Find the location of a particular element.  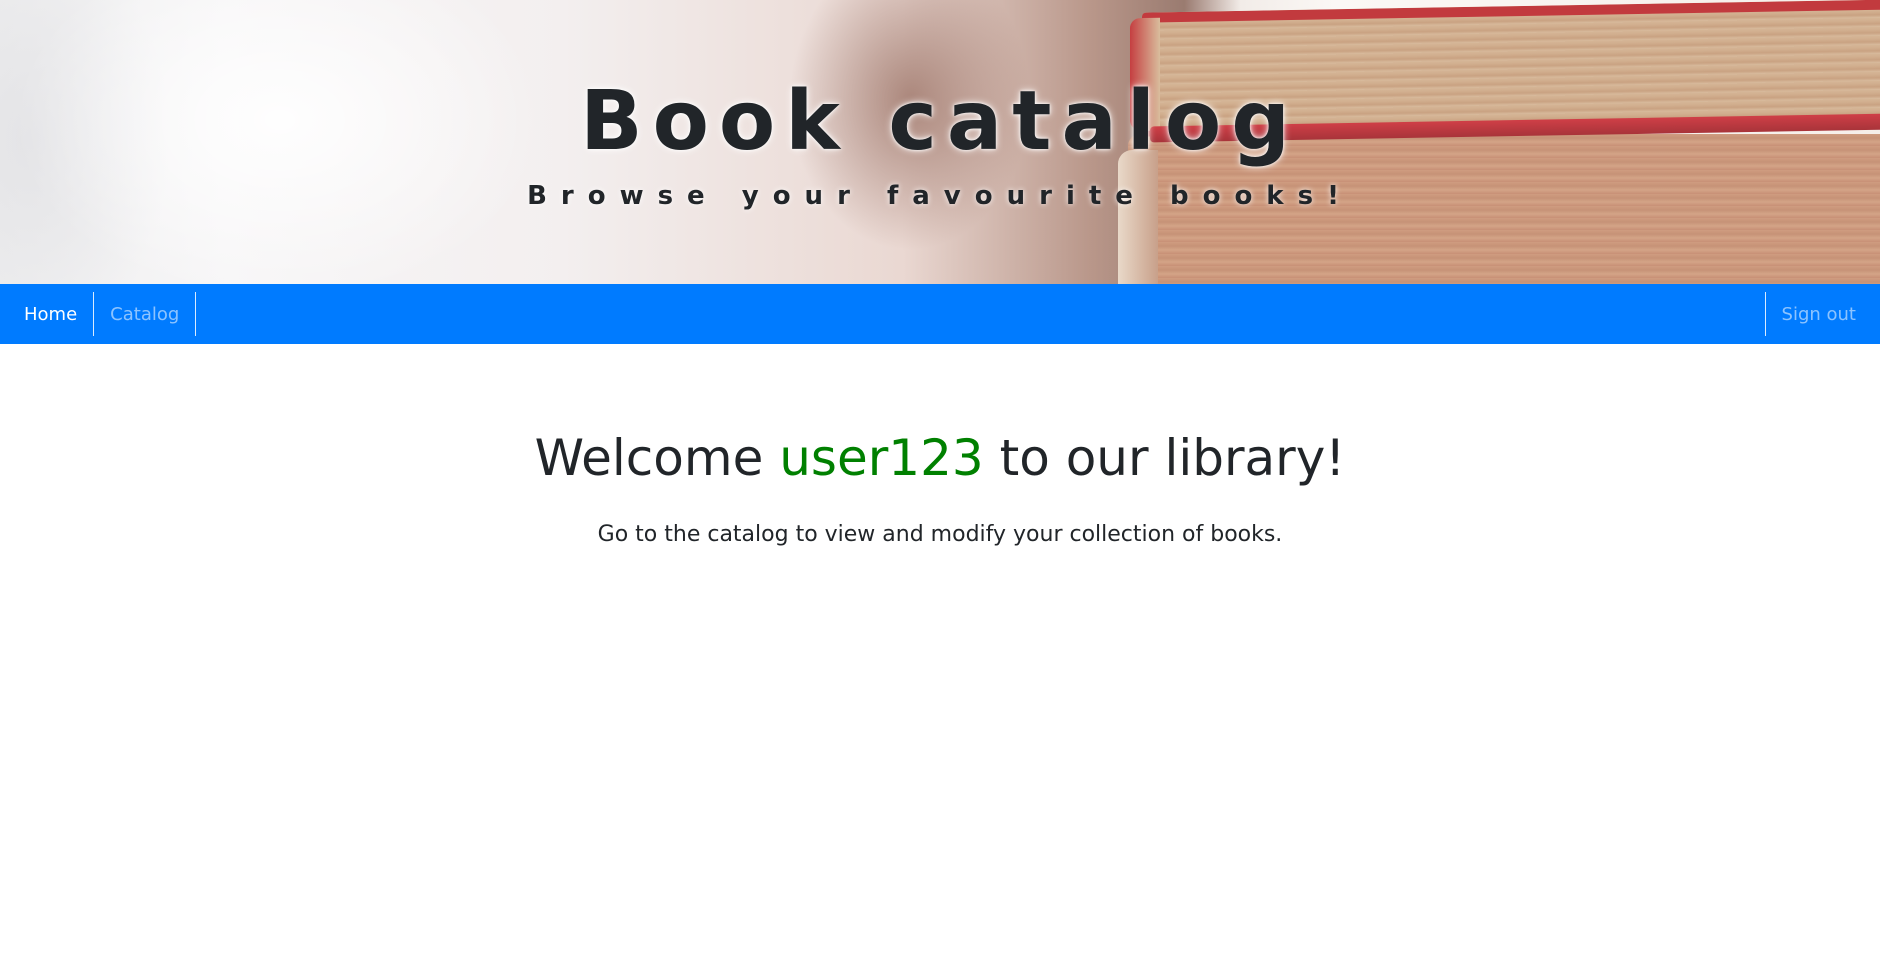

welcome-heading: Welcome user123 to our library! is located at coordinates (940, 458).